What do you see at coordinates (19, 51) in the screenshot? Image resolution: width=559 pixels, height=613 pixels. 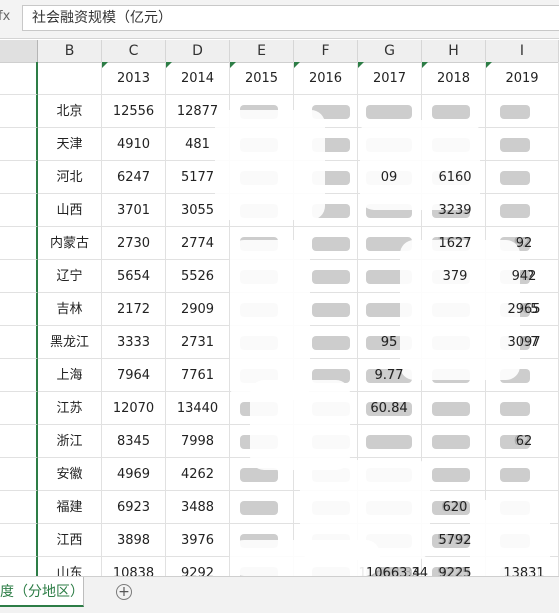 I see `column-header-a` at bounding box center [19, 51].